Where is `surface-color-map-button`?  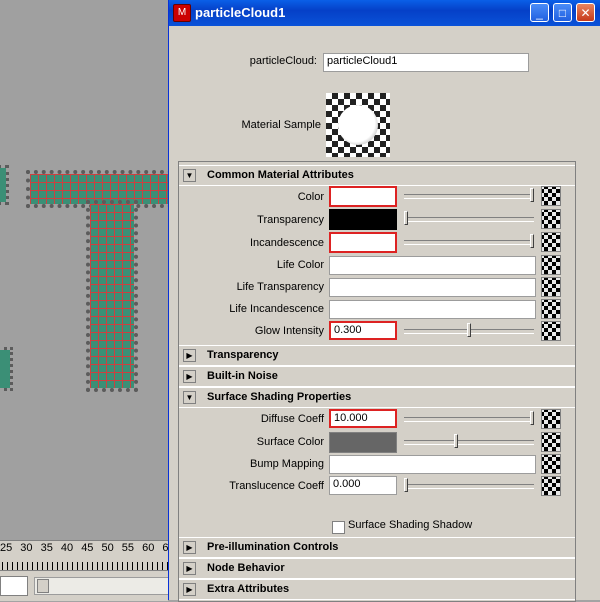 surface-color-map-button is located at coordinates (551, 442).